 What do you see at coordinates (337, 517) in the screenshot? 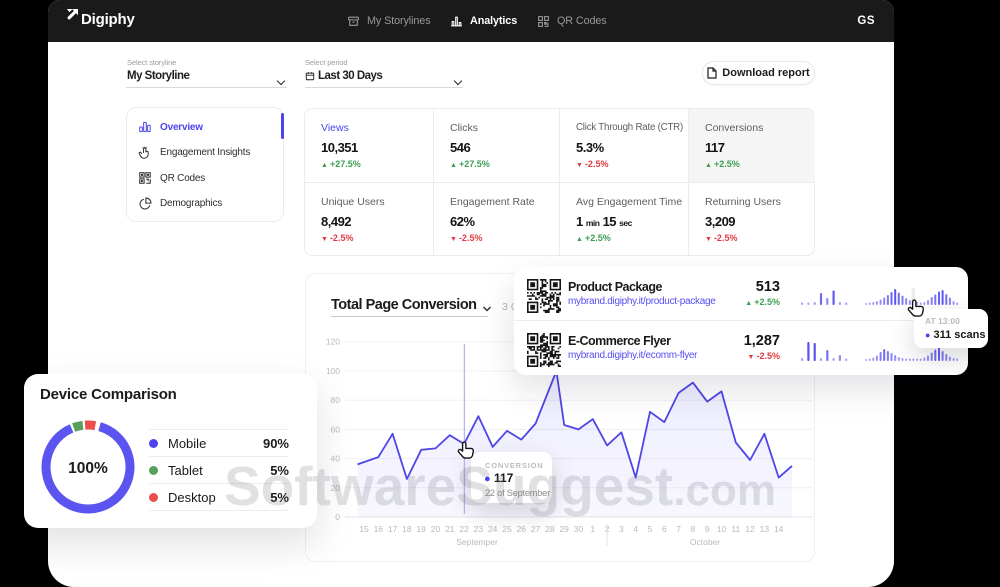
I see `svg-text: 0` at bounding box center [337, 517].